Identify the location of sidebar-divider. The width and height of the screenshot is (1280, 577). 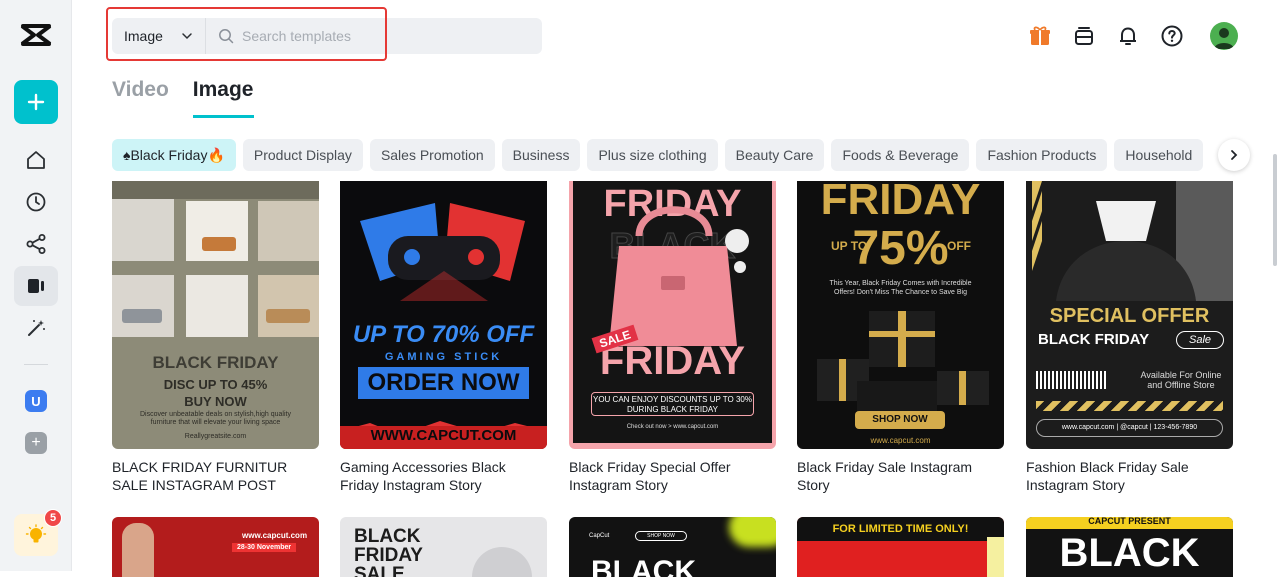
(36, 364).